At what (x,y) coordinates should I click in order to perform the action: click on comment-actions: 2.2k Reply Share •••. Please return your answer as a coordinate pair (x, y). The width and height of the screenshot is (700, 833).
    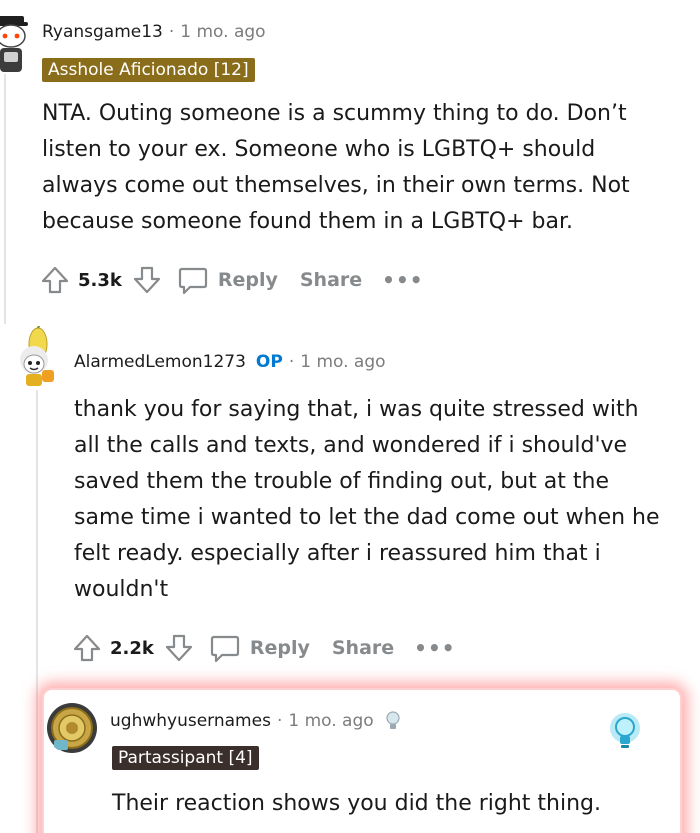
    Looking at the image, I should click on (263, 648).